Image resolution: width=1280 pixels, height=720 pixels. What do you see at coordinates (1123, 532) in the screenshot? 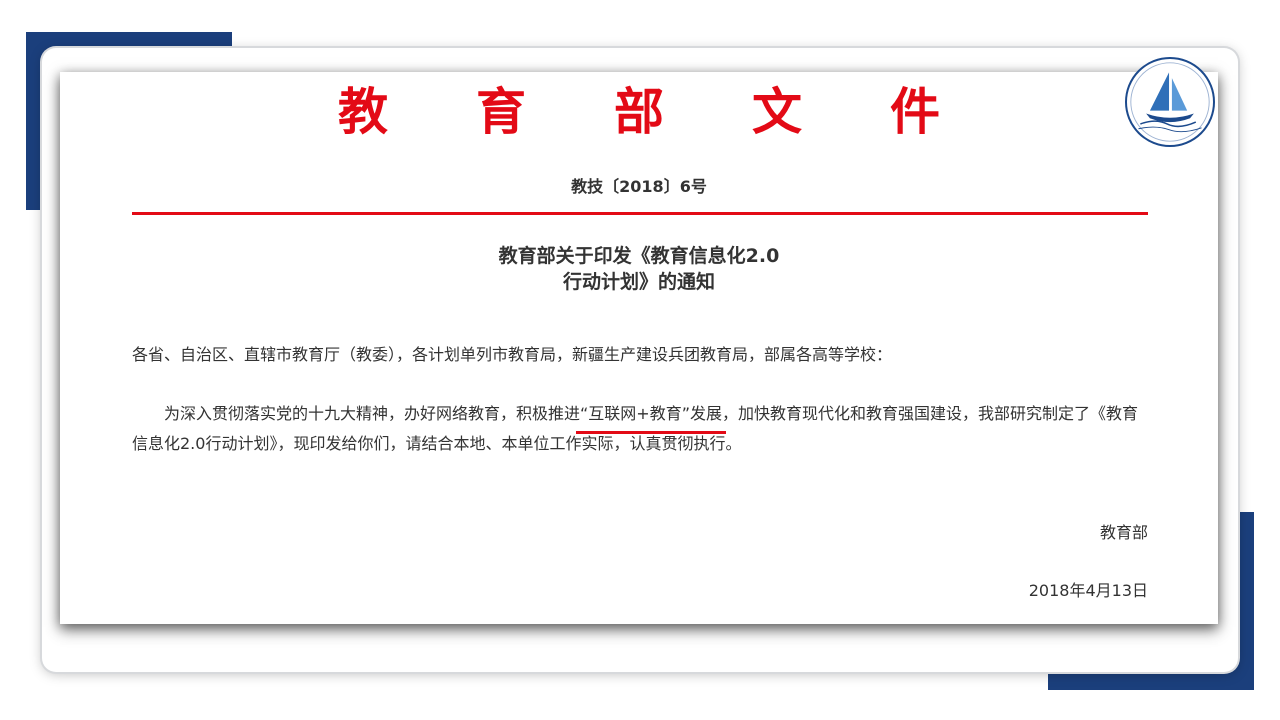
I see `signature: 教育部` at bounding box center [1123, 532].